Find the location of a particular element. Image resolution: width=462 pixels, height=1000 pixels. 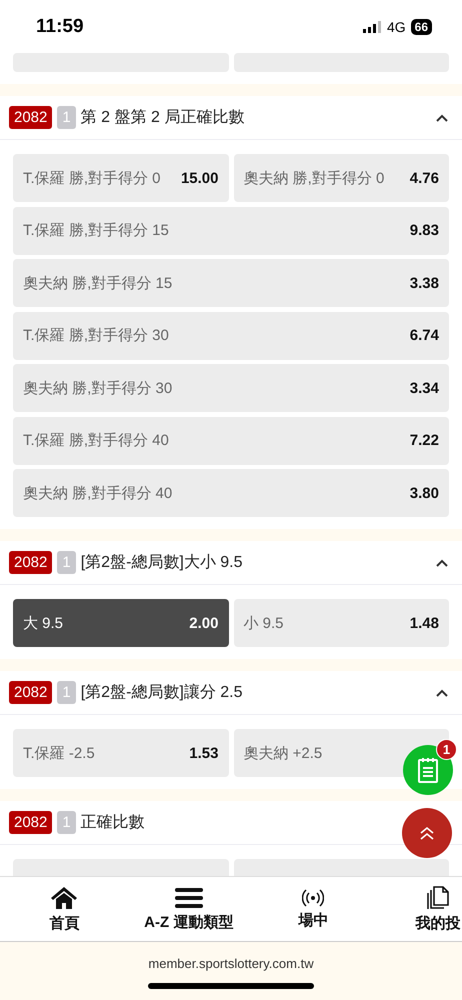

odds-option: 奧夫納 勝,對手得分 30 3.34 is located at coordinates (231, 388).